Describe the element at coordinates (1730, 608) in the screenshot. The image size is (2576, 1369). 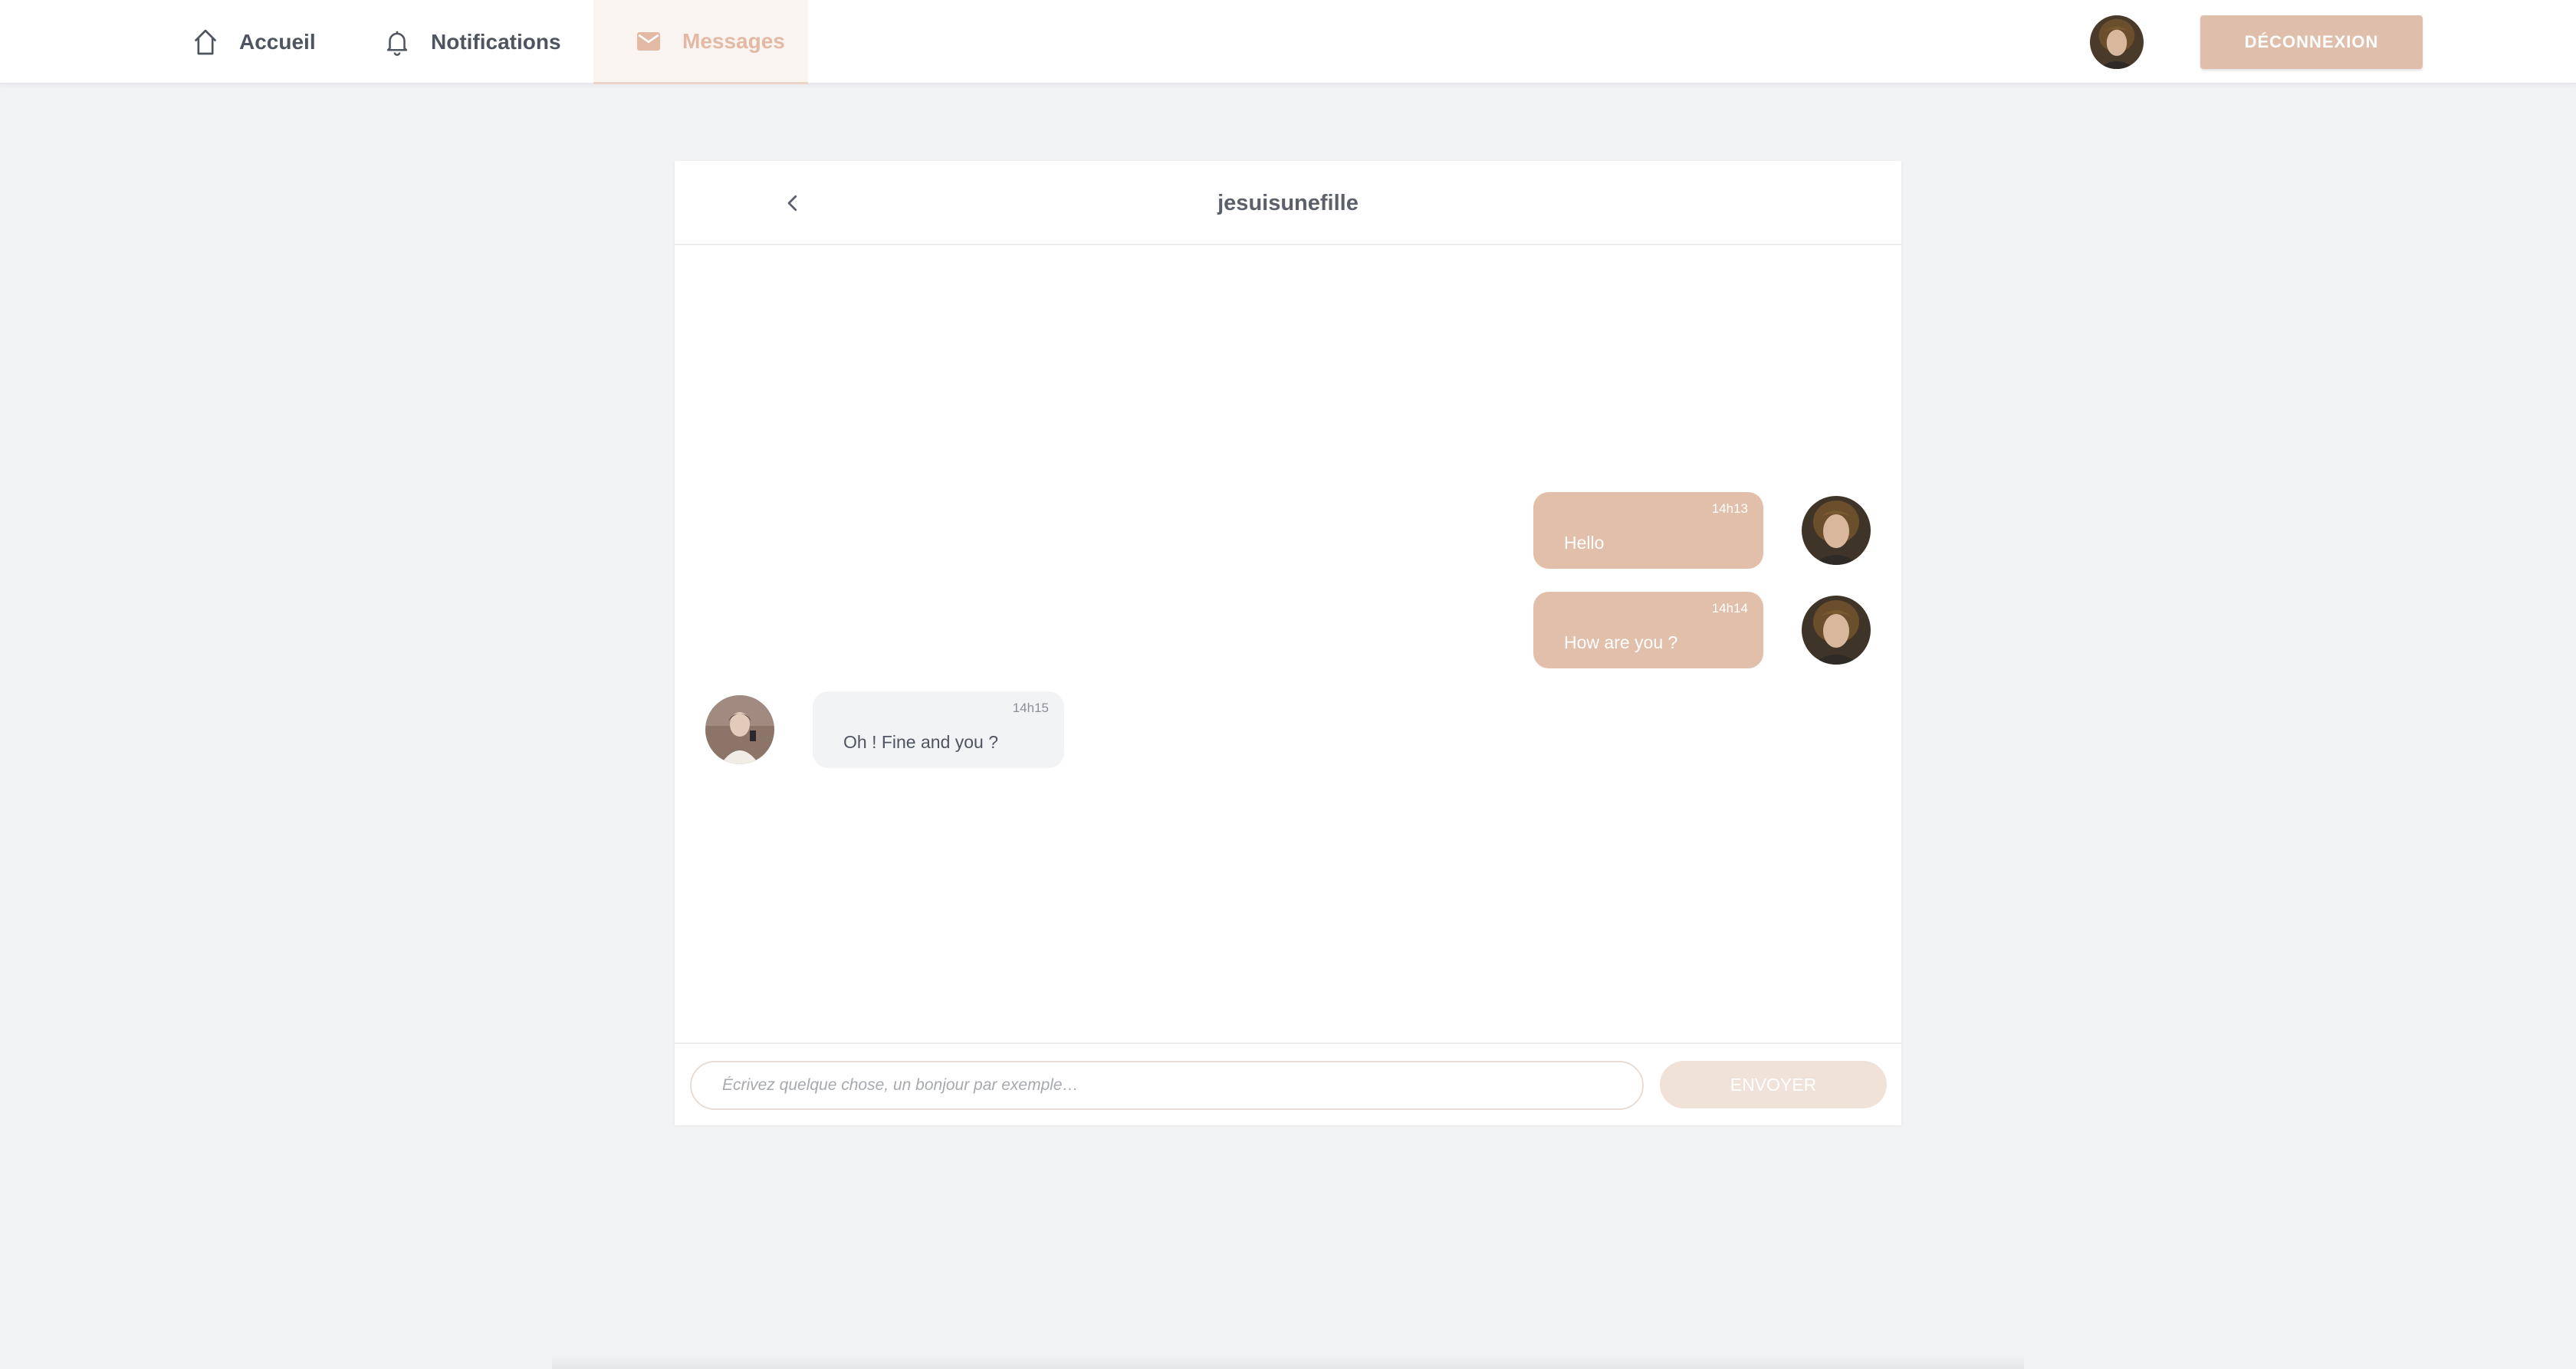
I see `message-time: 14h14` at that location.